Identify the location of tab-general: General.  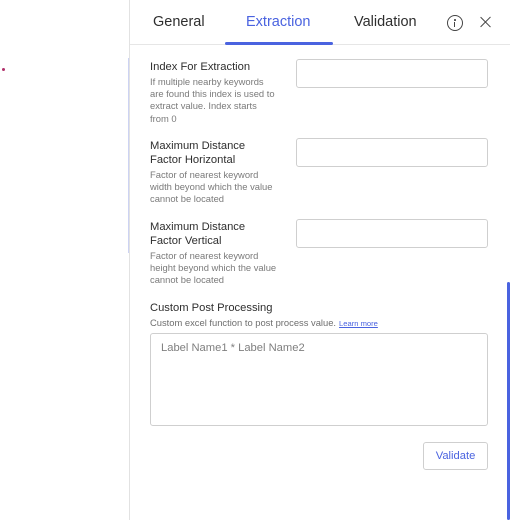
(179, 22).